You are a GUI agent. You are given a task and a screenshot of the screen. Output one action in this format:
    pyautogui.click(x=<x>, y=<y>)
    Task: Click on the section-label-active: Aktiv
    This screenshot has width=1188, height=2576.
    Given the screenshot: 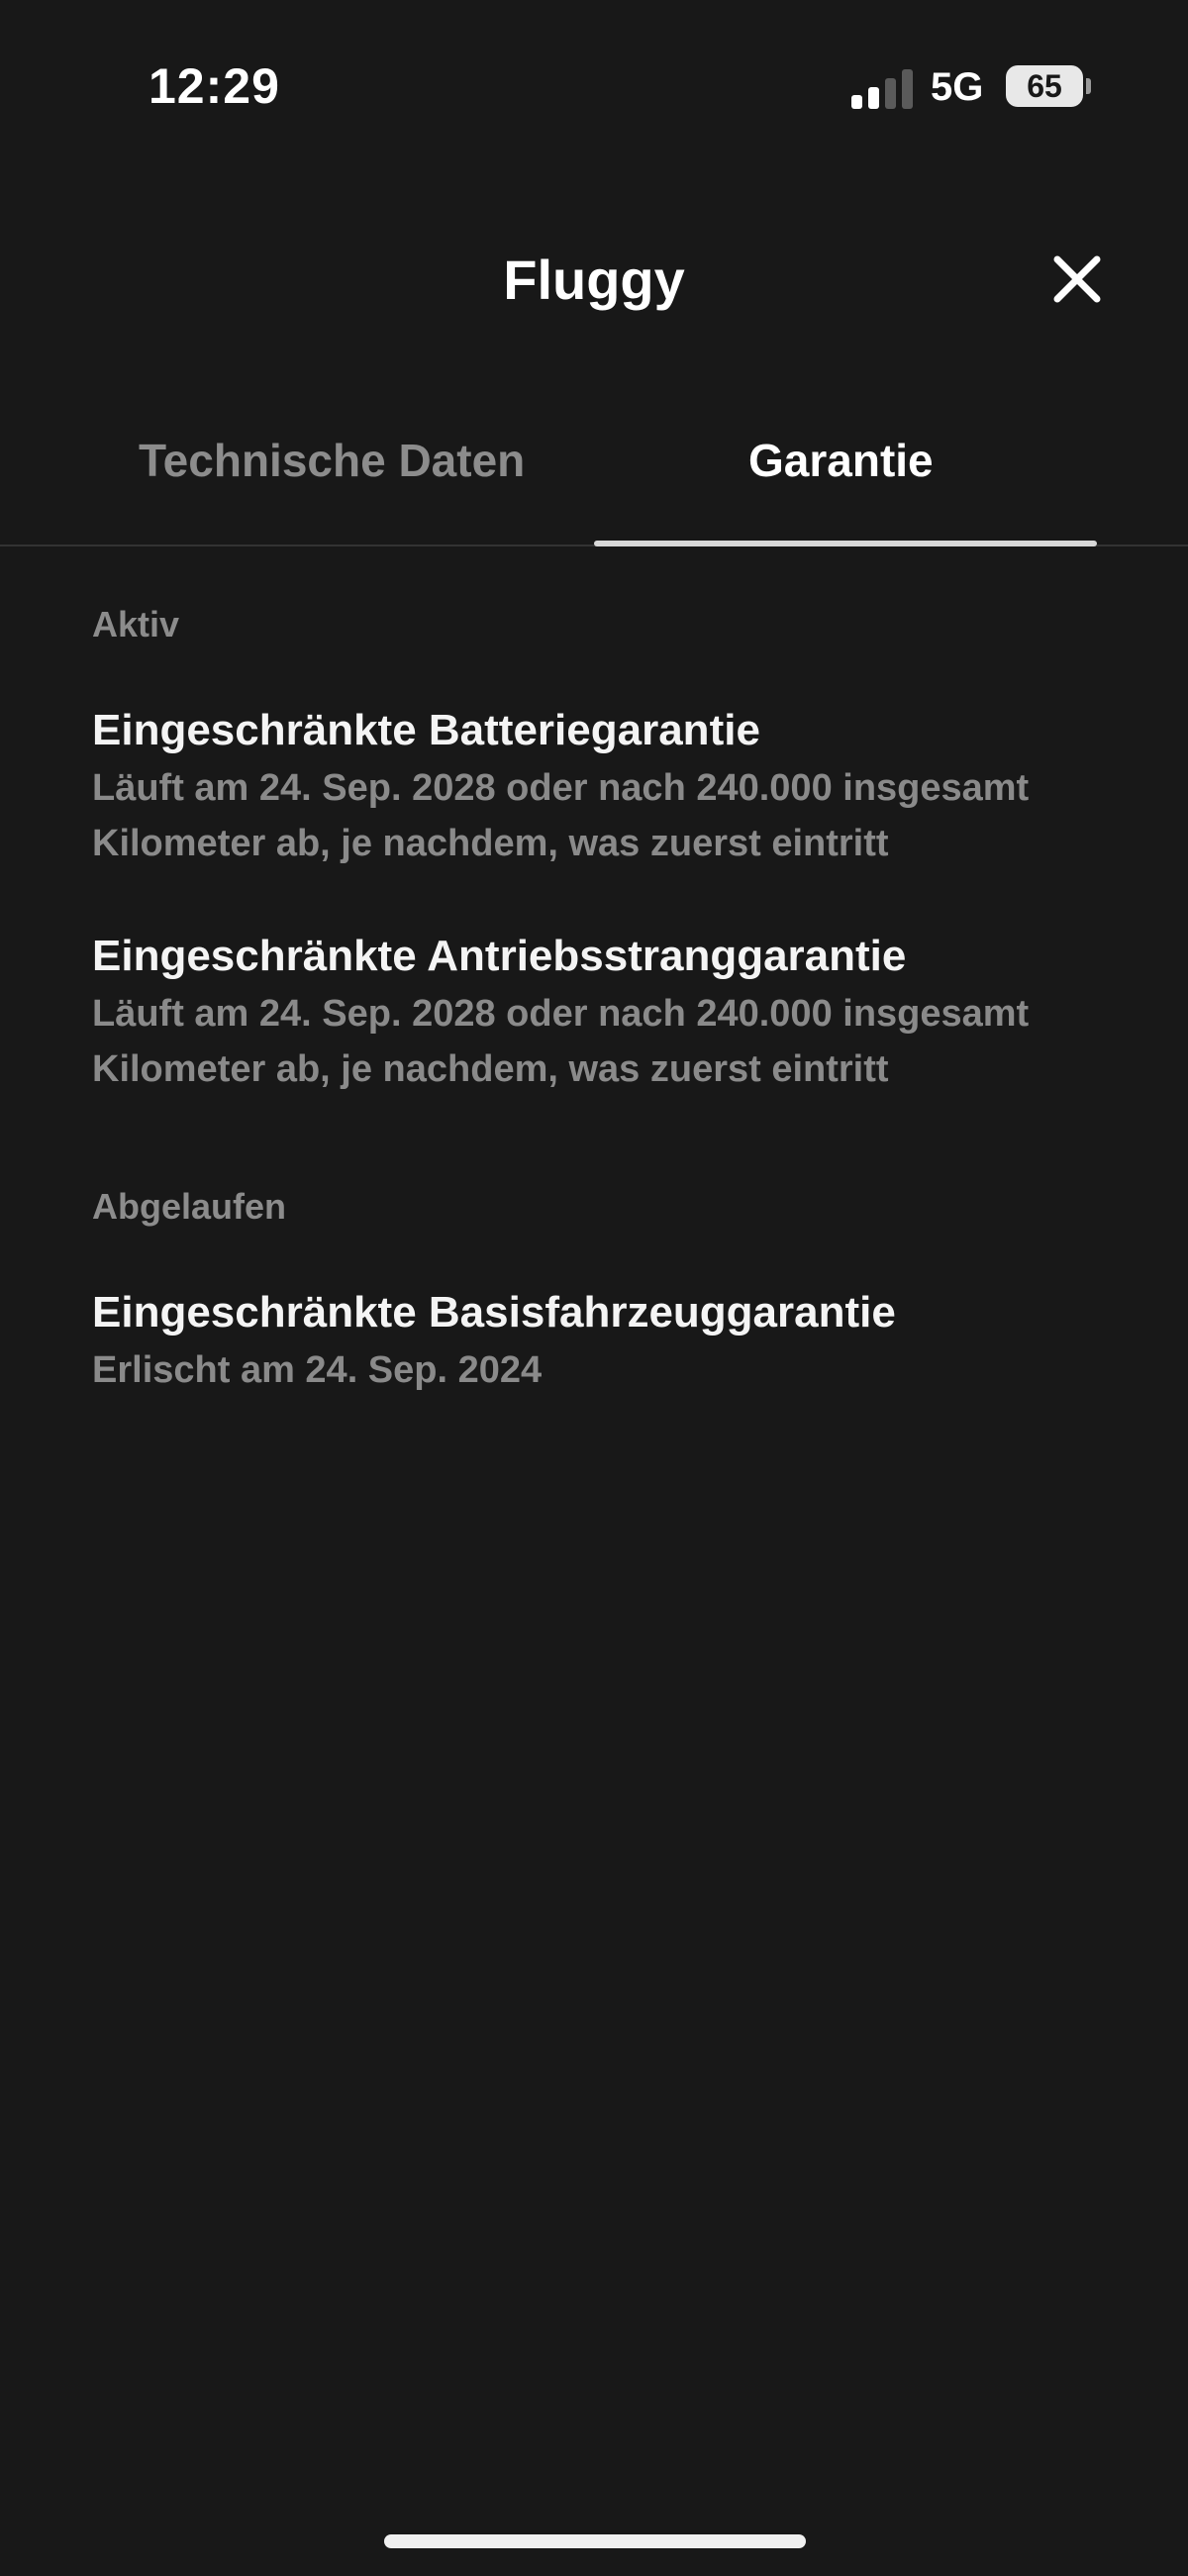 What is the action you would take?
    pyautogui.click(x=136, y=624)
    